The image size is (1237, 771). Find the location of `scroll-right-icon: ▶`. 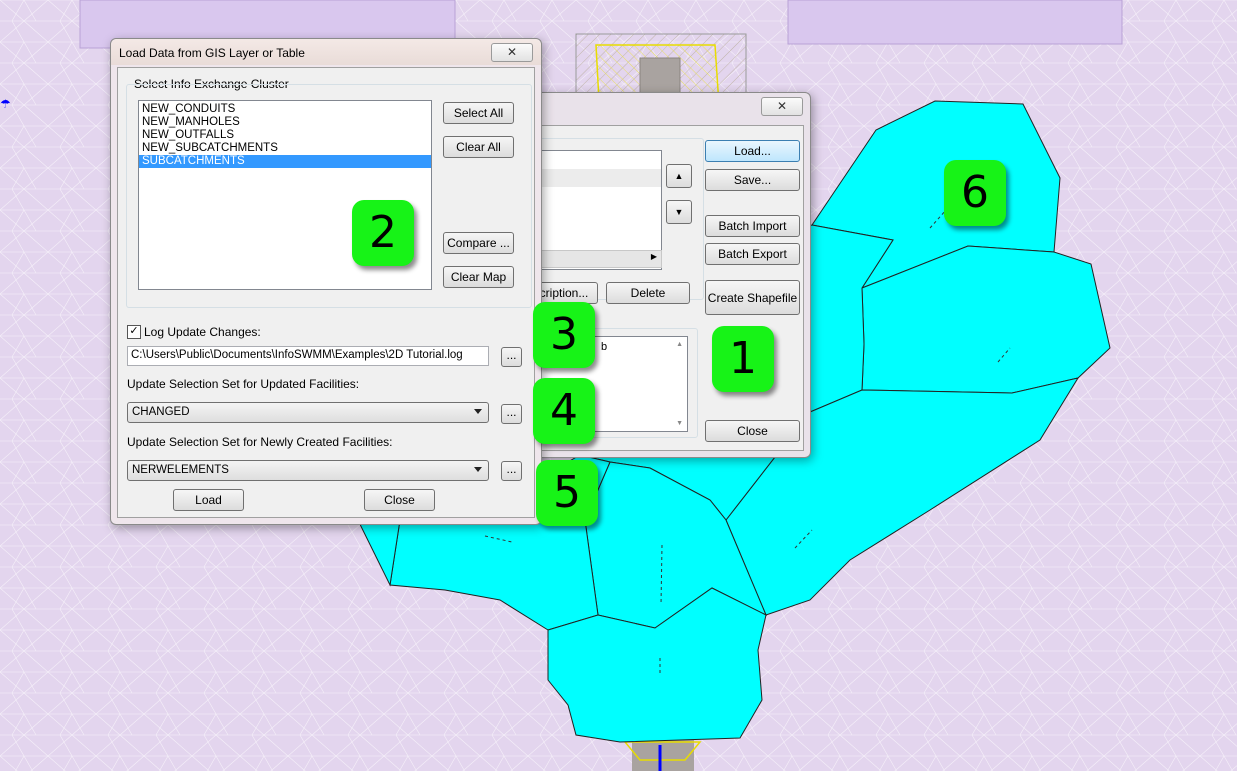

scroll-right-icon: ▶ is located at coordinates (654, 256).